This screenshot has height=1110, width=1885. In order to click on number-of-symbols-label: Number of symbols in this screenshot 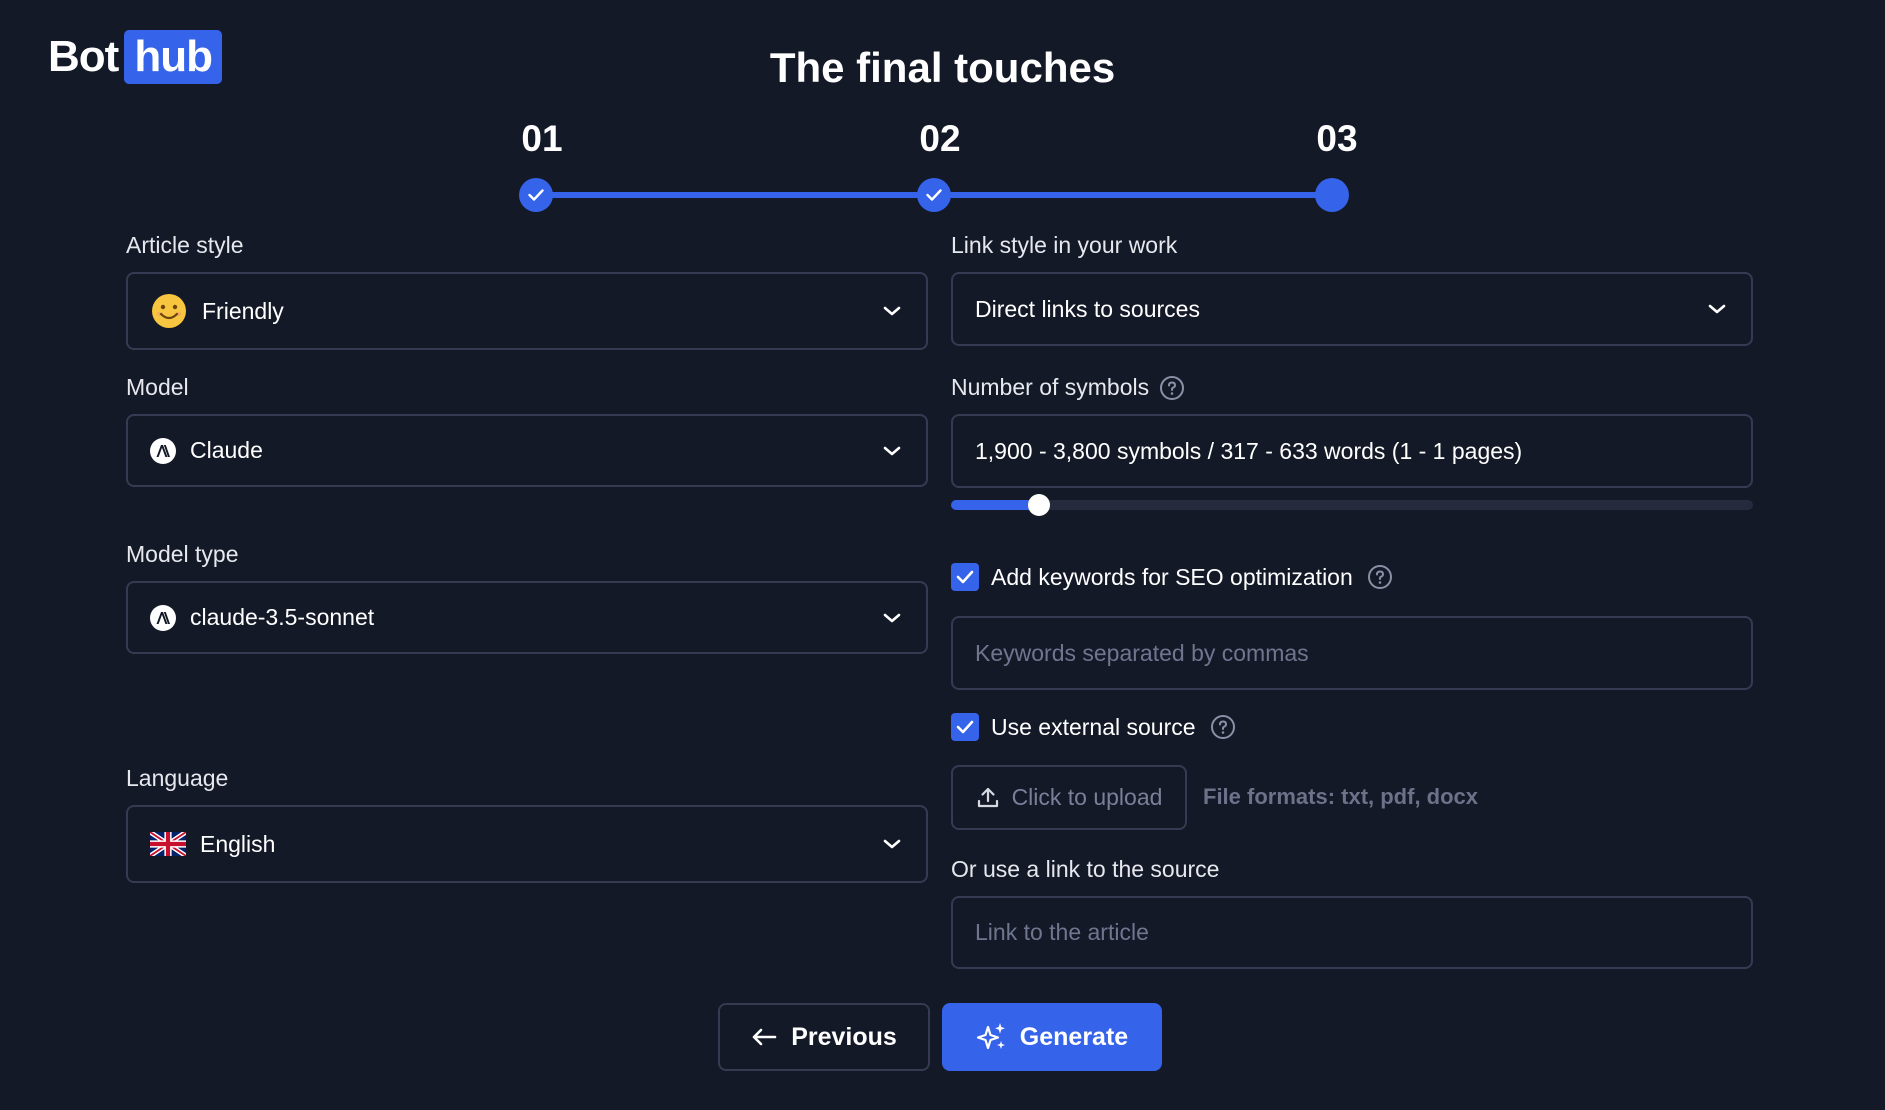, I will do `click(1050, 387)`.